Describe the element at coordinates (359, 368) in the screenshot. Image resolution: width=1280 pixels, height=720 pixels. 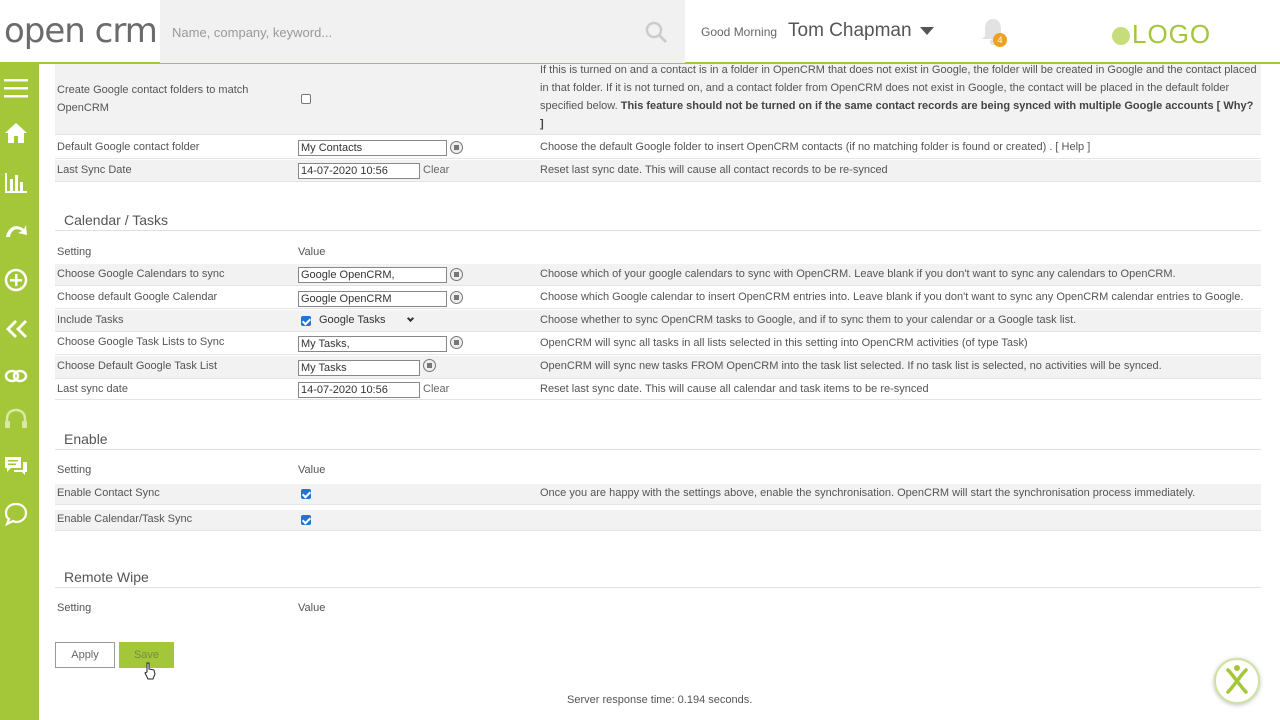
I see `default-task-list-input: My Tasks` at that location.